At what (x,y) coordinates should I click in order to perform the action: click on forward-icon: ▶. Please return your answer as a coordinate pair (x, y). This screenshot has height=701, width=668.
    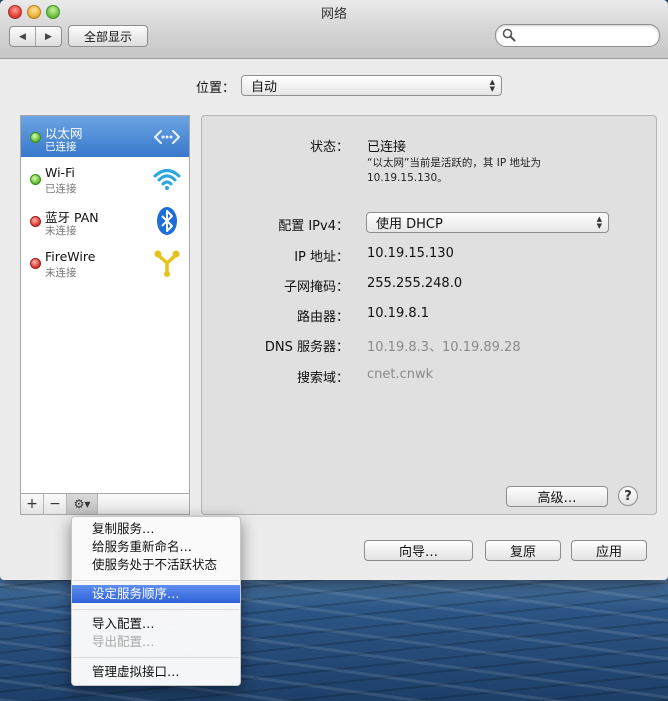
    Looking at the image, I should click on (48, 36).